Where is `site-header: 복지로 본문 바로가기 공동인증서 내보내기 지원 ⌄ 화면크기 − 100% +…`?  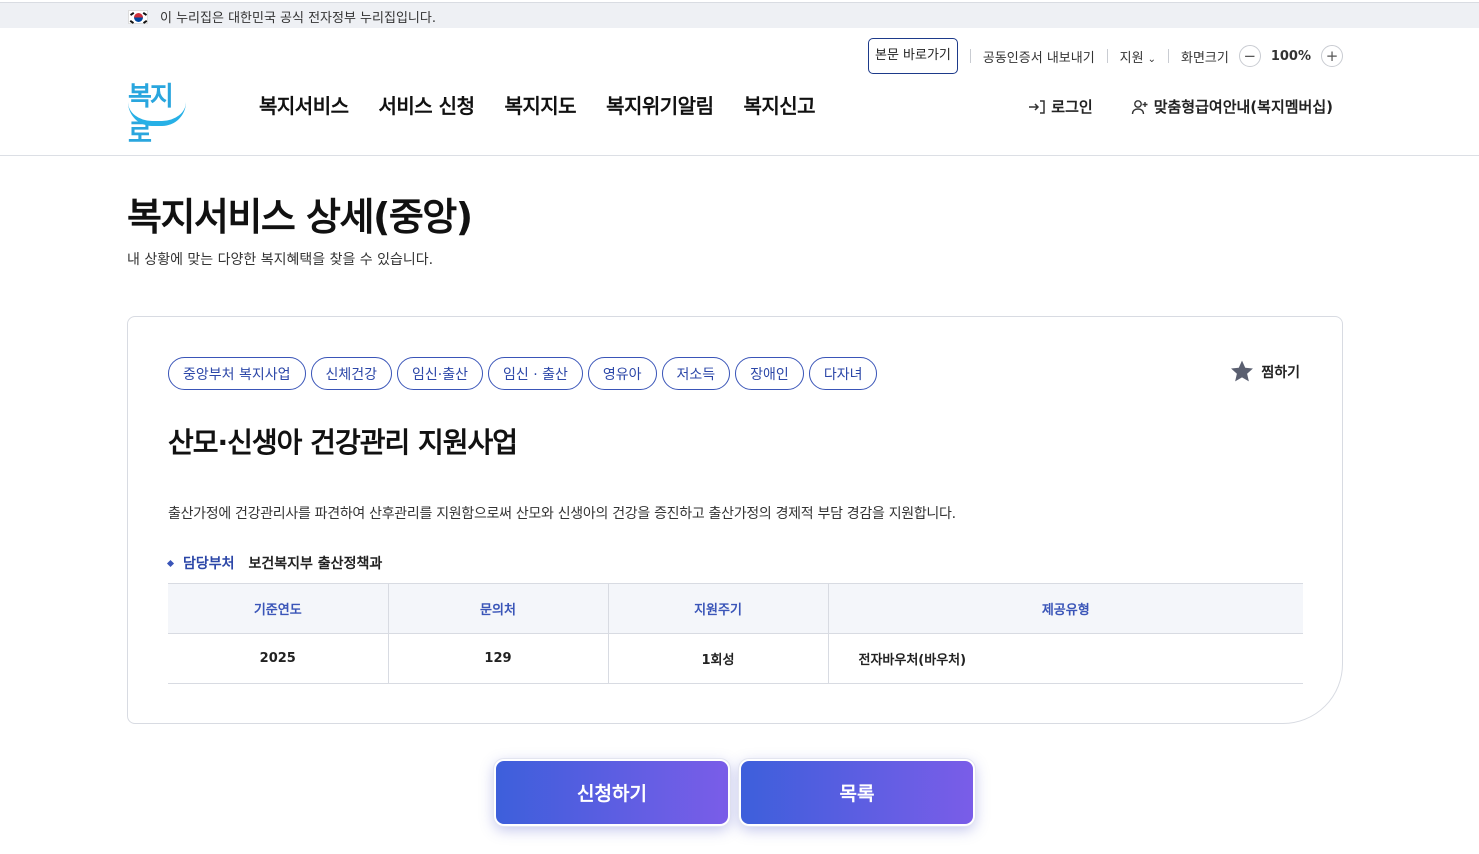
site-header: 복지로 본문 바로가기 공동인증서 내보내기 지원 ⌄ 화면크기 − 100% +… is located at coordinates (739, 92).